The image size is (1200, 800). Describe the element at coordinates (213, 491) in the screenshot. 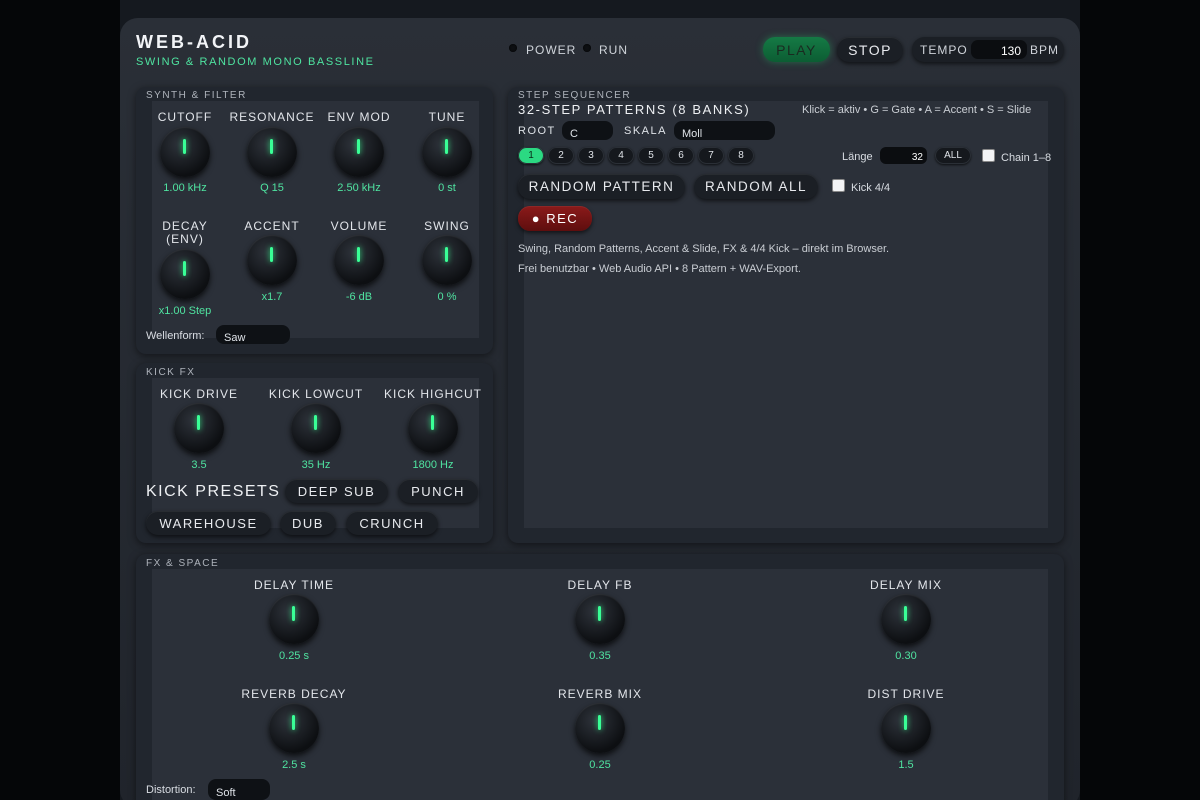

I see `kick-presets-label: KICK PRESETS` at that location.